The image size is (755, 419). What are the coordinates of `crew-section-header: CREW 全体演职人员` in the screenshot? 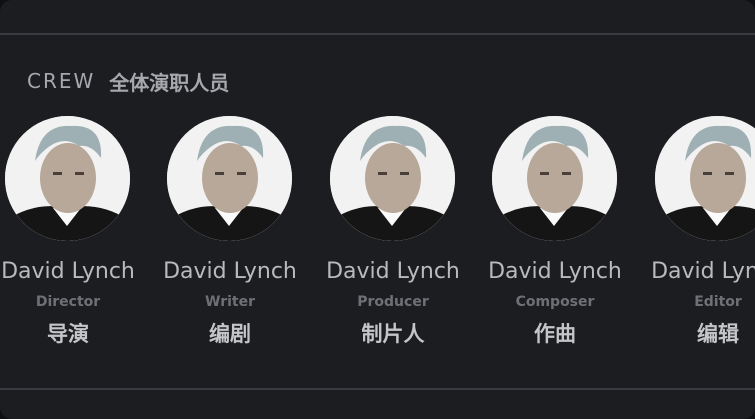 It's located at (128, 81).